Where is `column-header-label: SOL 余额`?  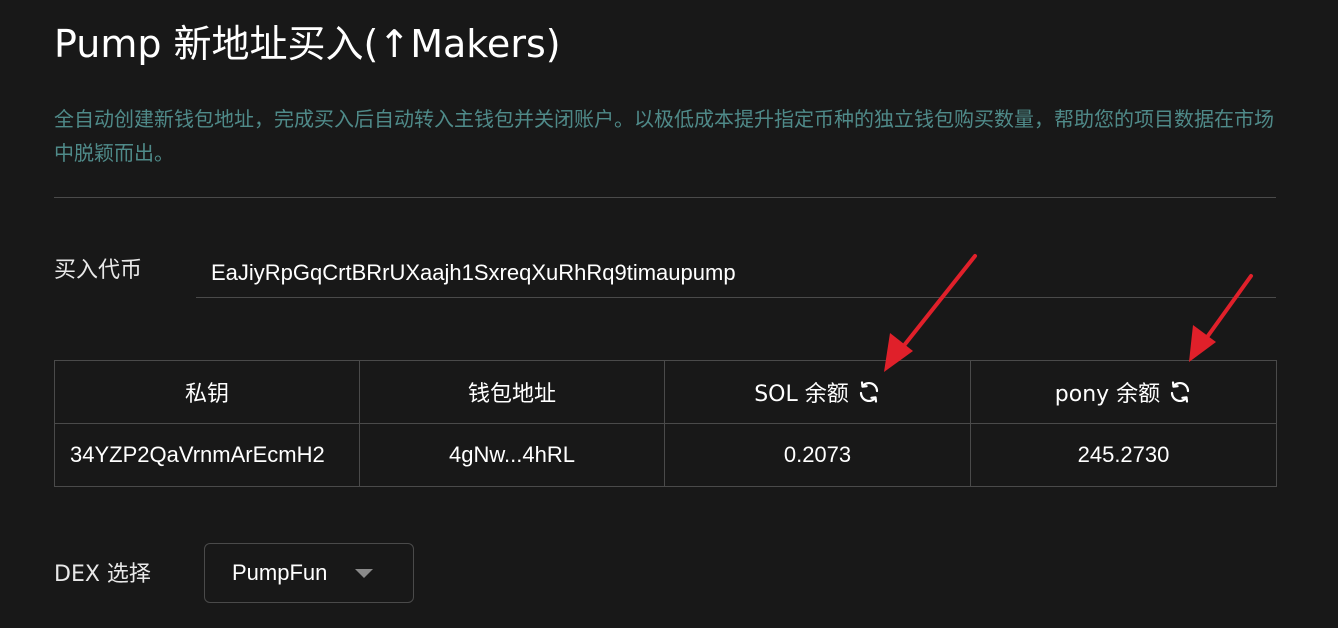 column-header-label: SOL 余额 is located at coordinates (801, 394).